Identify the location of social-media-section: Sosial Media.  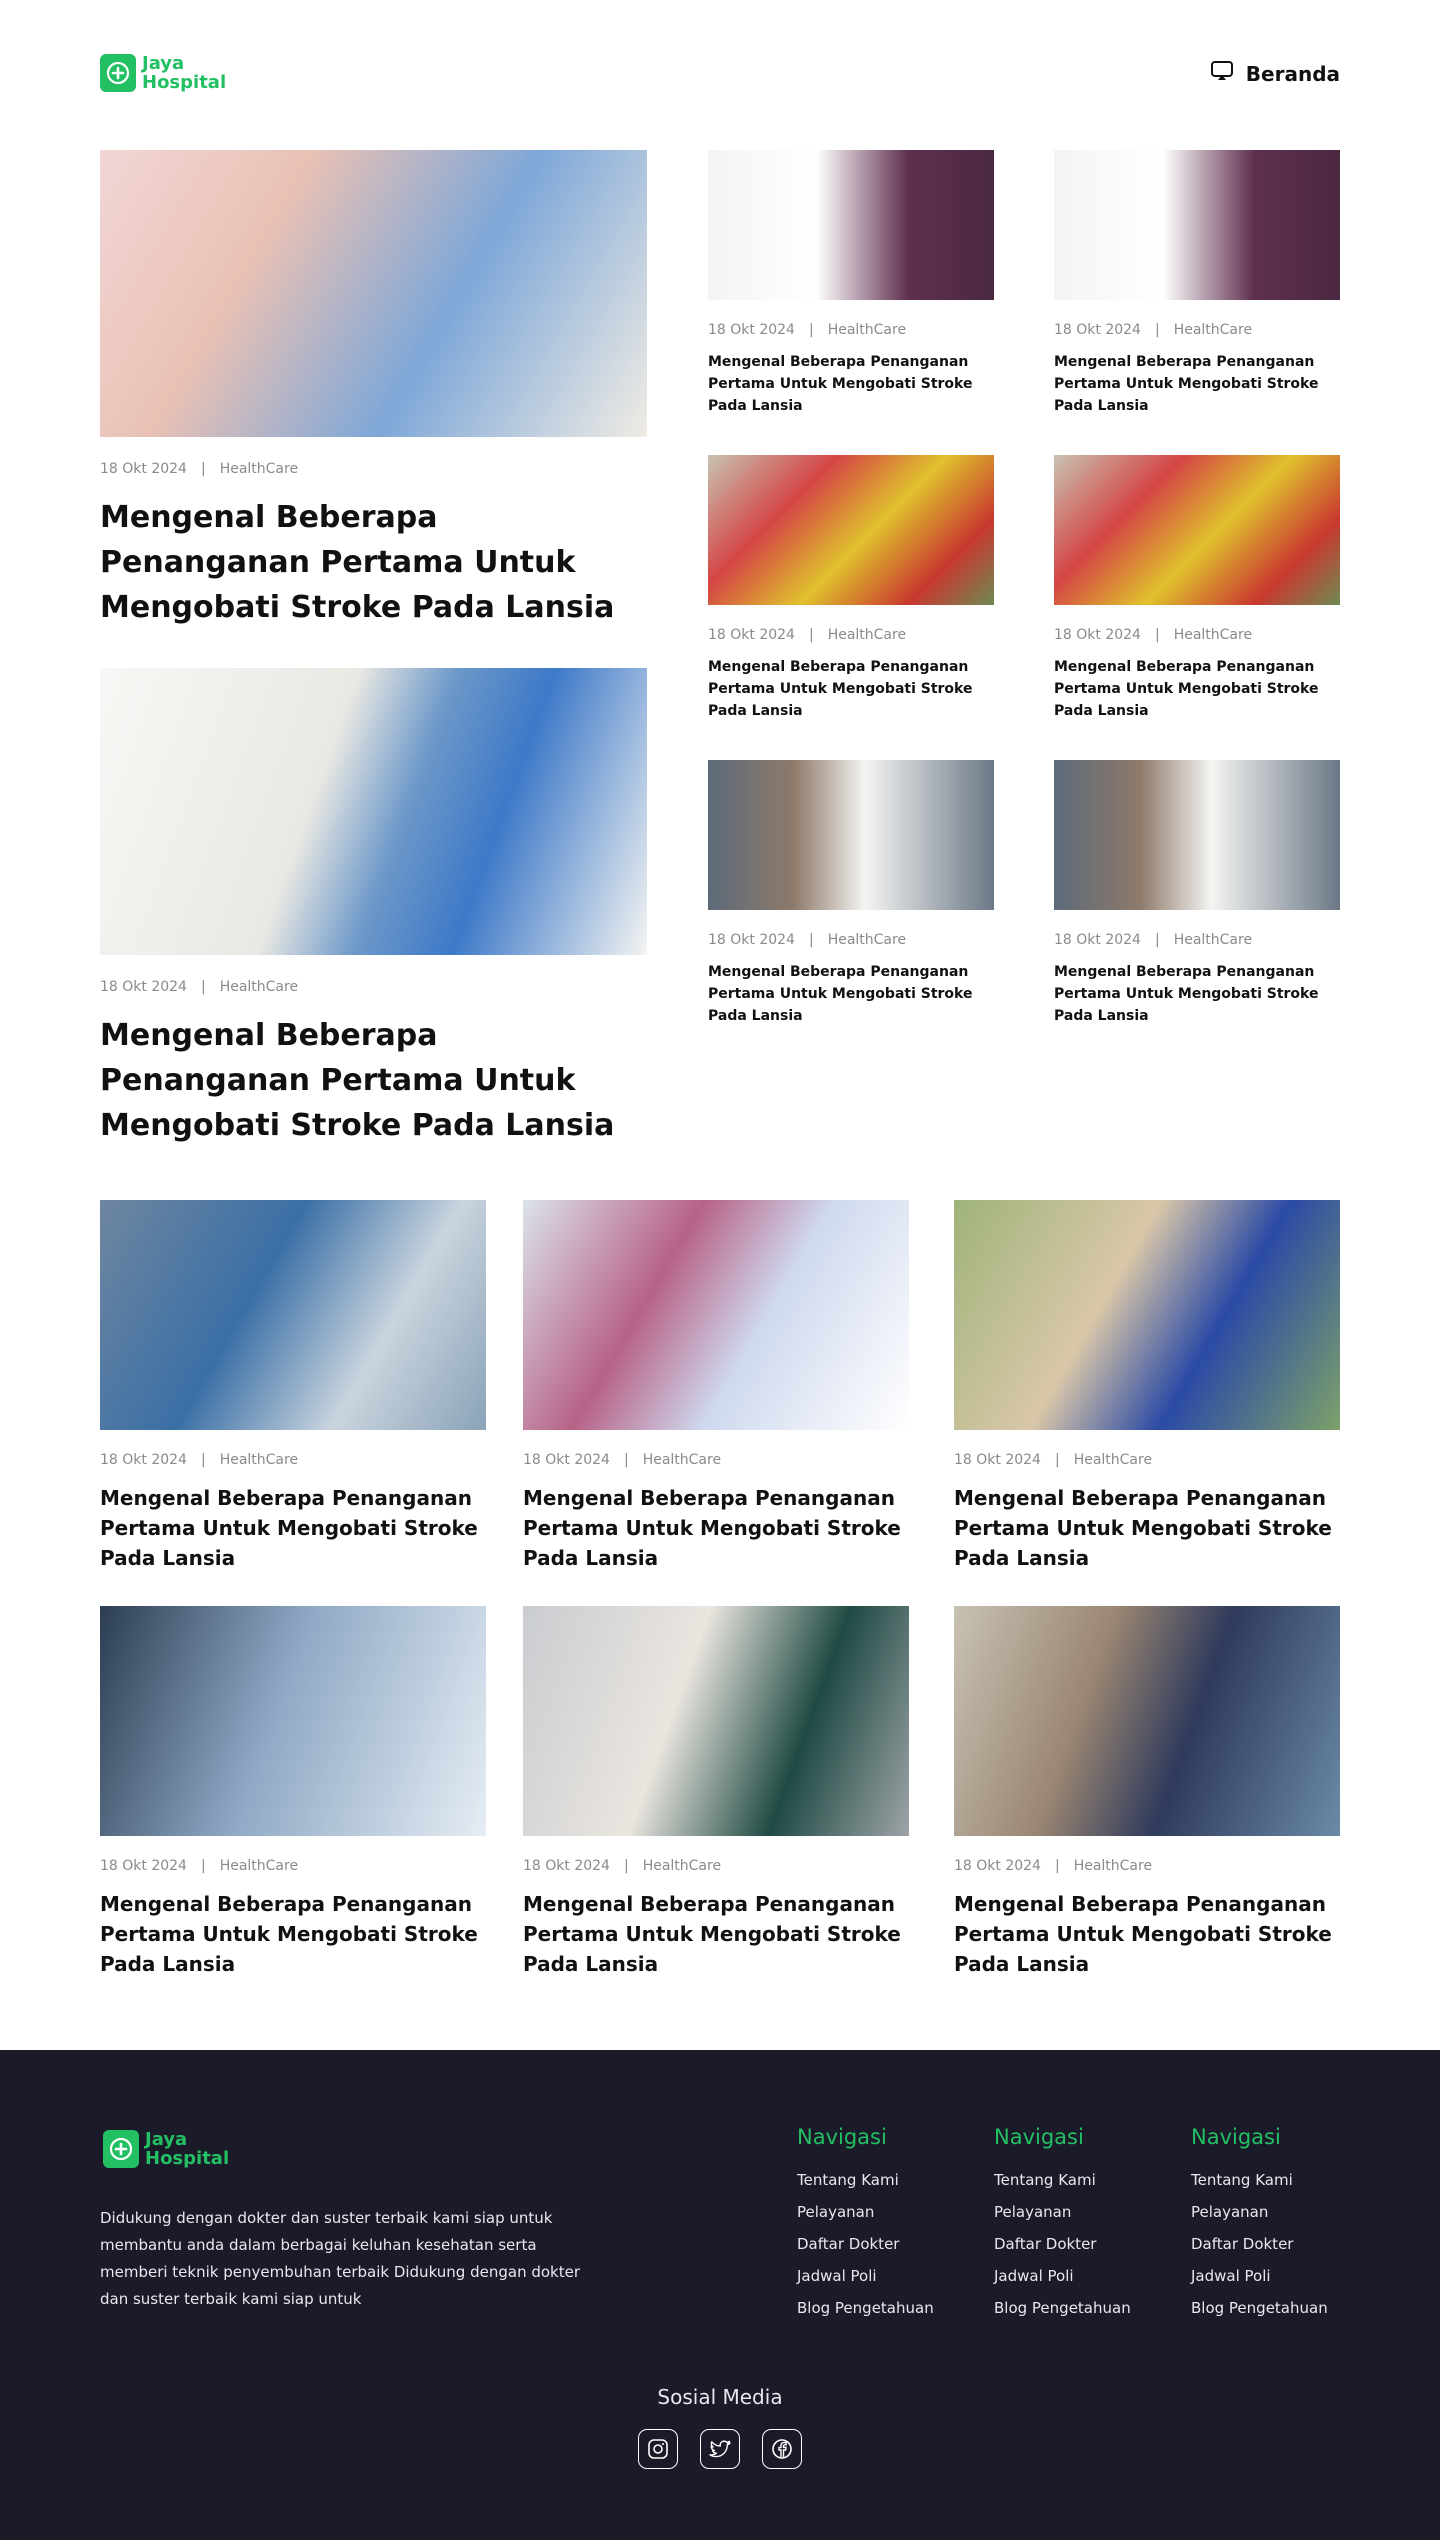
(720, 2427).